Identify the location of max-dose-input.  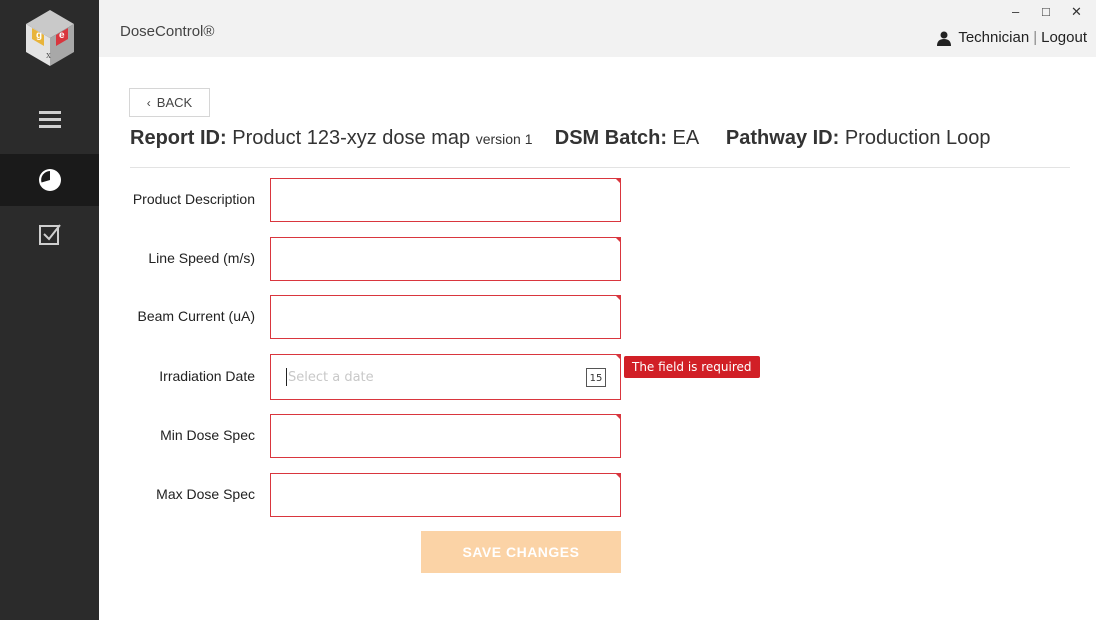
(445, 495).